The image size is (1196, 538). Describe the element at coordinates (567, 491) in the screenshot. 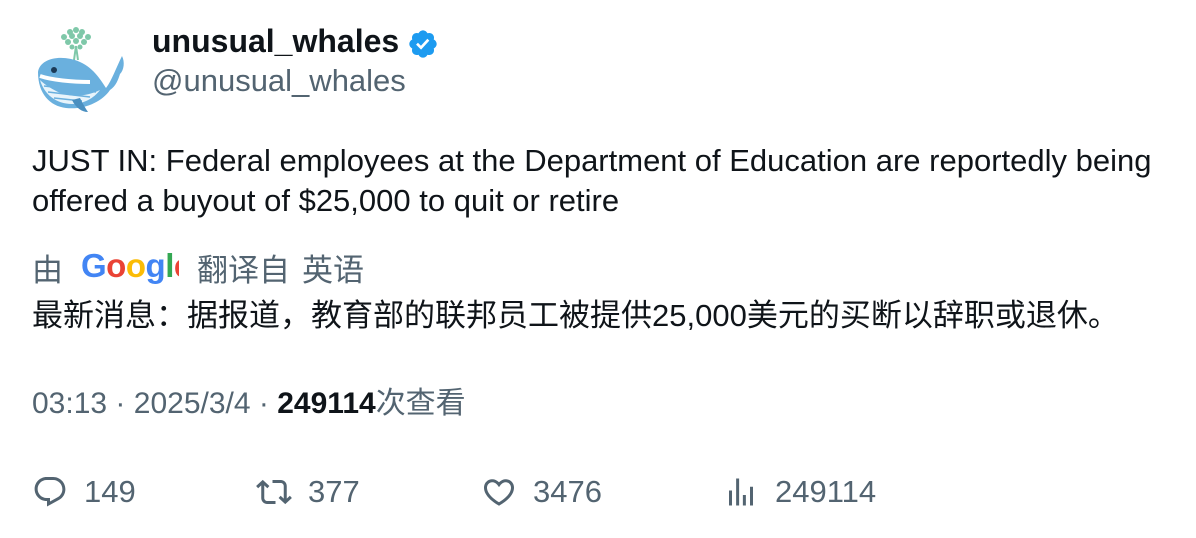

I see `like-count: 3476` at that location.